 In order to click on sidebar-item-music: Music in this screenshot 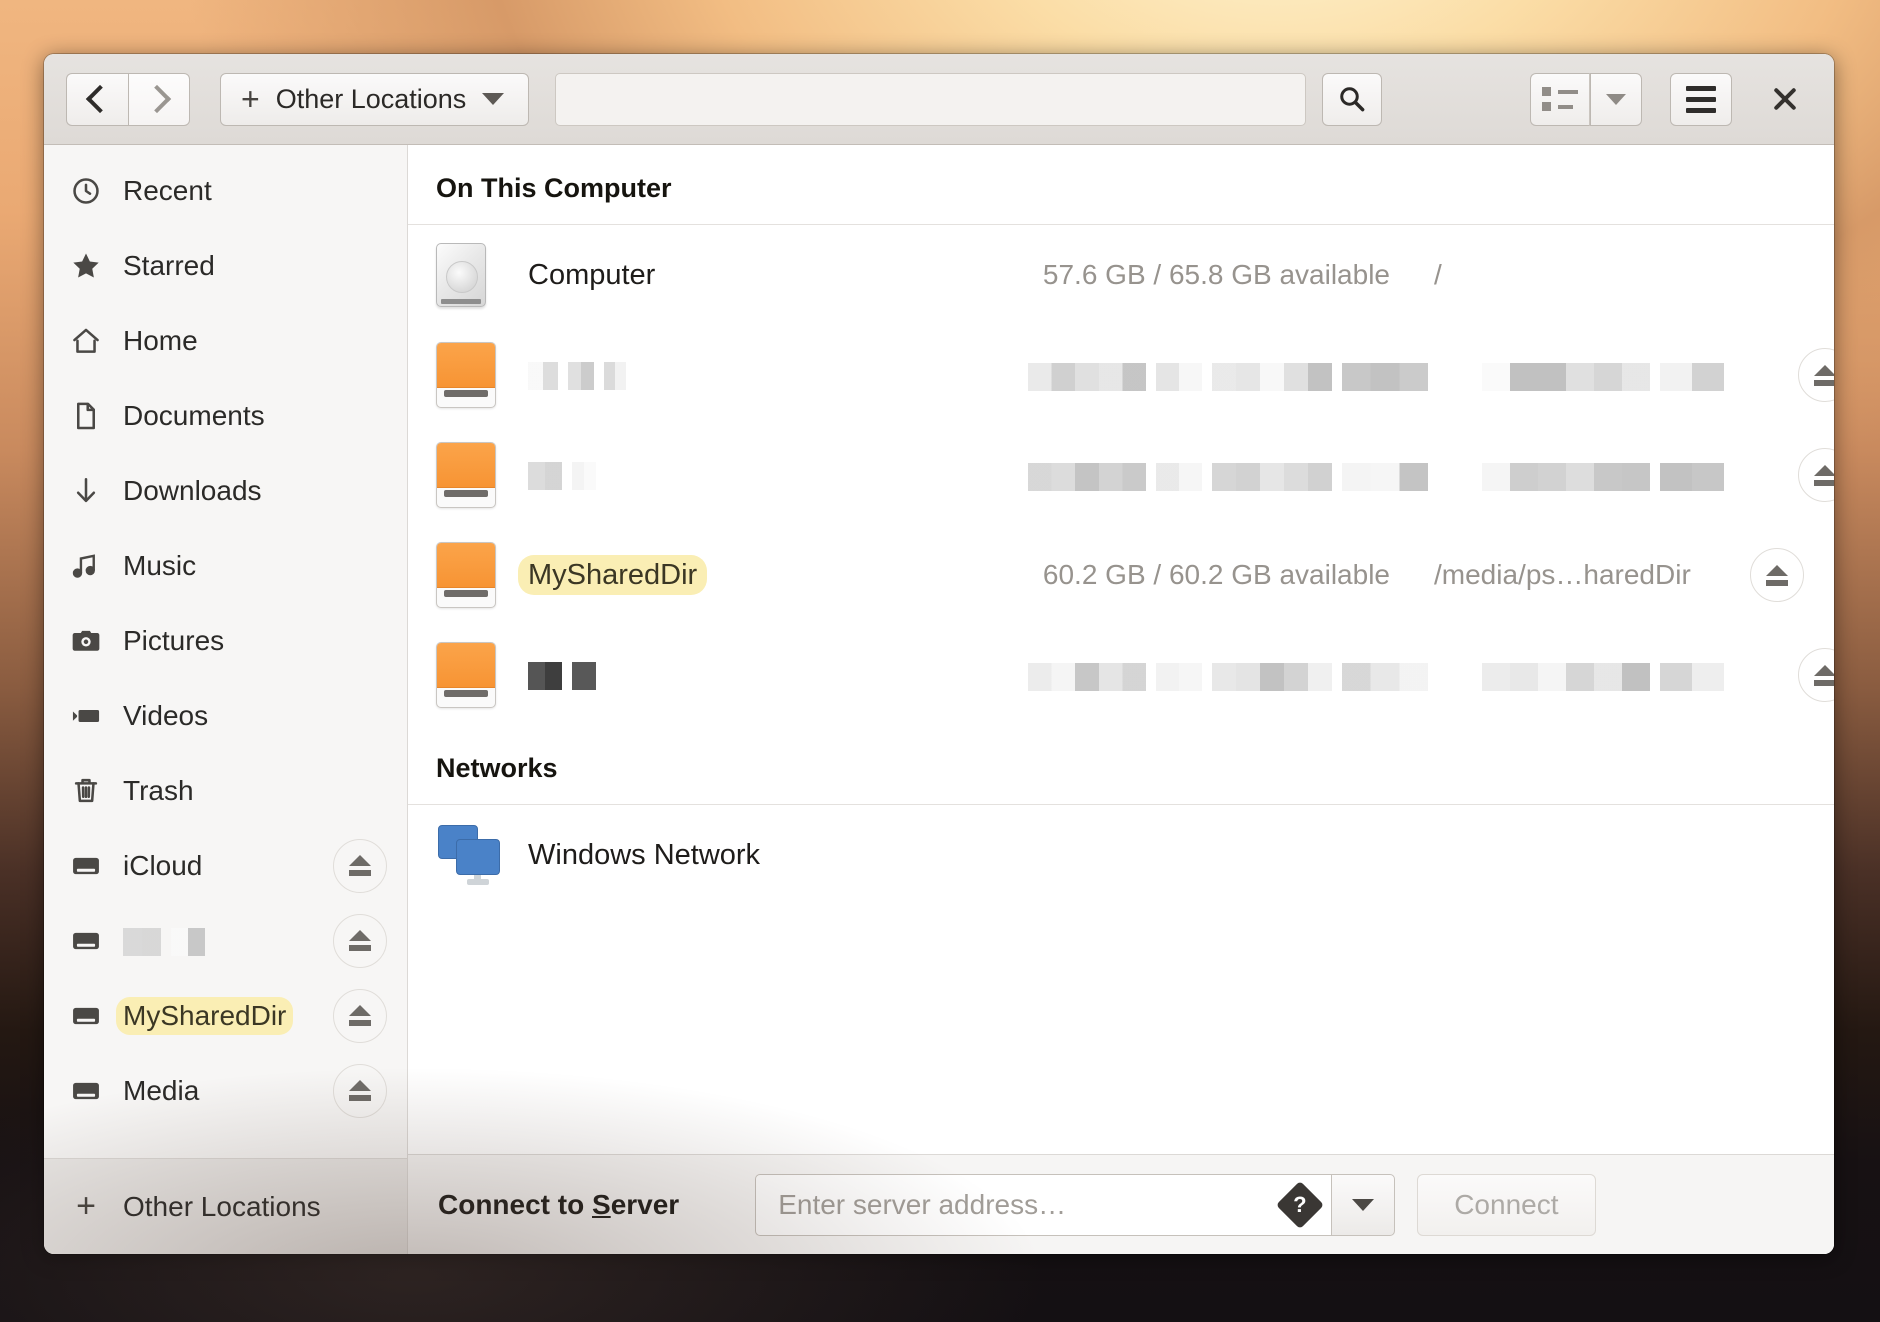, I will do `click(225, 565)`.